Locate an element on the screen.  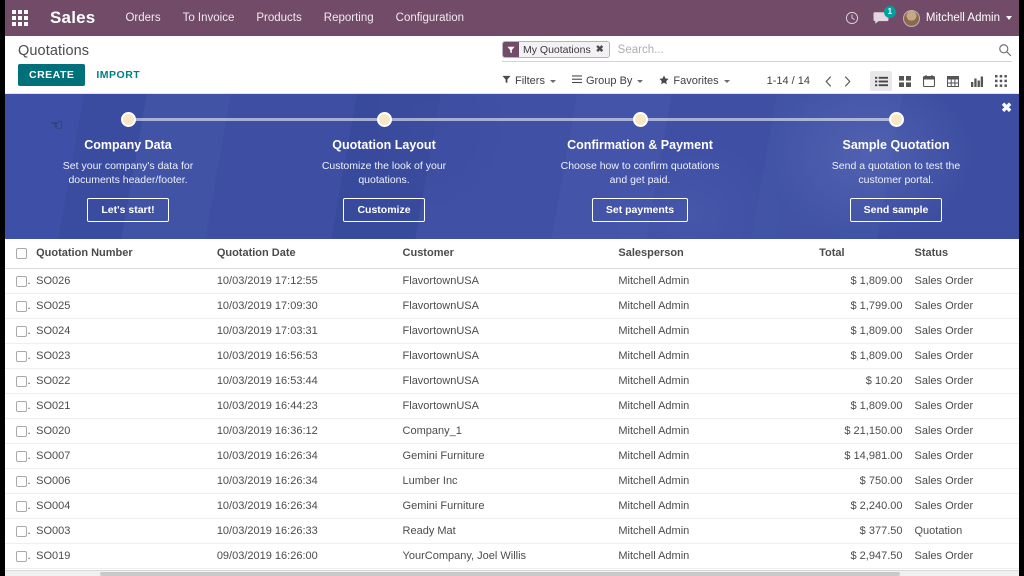
activity-view-button is located at coordinates (1001, 81).